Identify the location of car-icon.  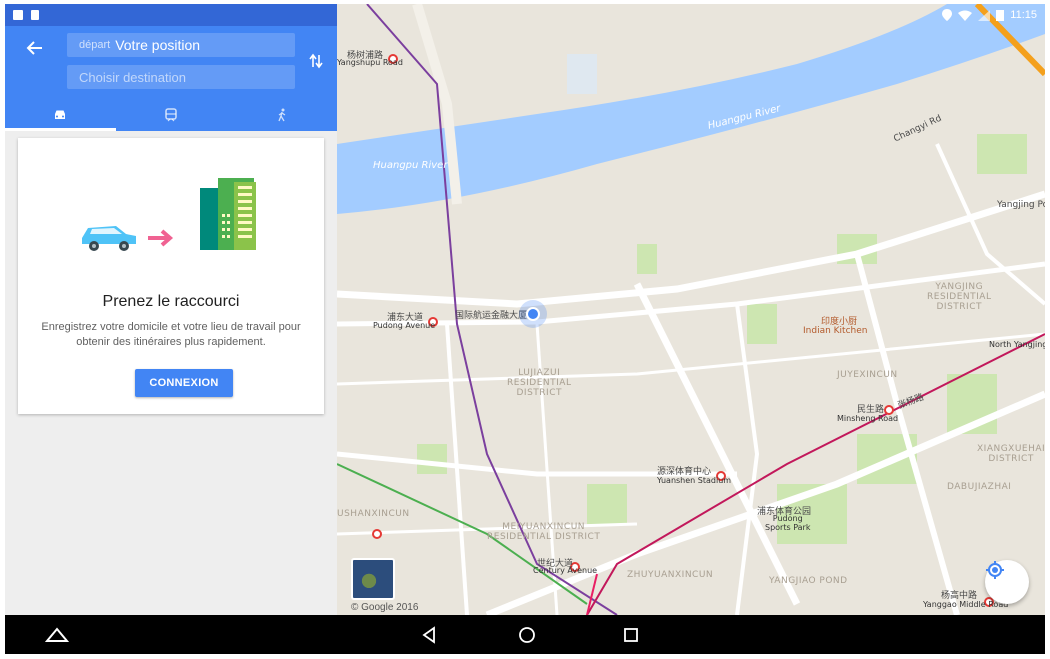
(60, 114).